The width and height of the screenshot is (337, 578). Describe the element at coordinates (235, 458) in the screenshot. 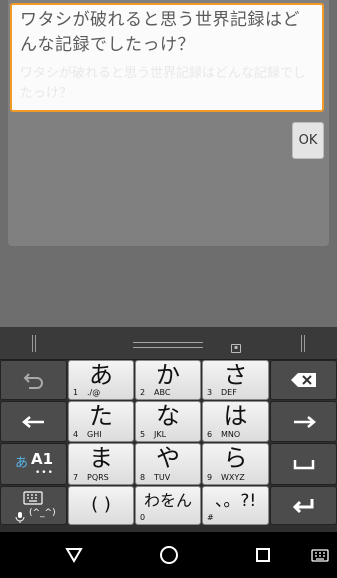

I see `kana-char: ら` at that location.